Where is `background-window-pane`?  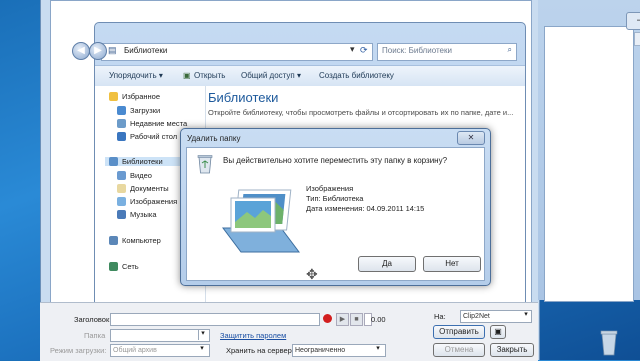
background-window-pane is located at coordinates (589, 164).